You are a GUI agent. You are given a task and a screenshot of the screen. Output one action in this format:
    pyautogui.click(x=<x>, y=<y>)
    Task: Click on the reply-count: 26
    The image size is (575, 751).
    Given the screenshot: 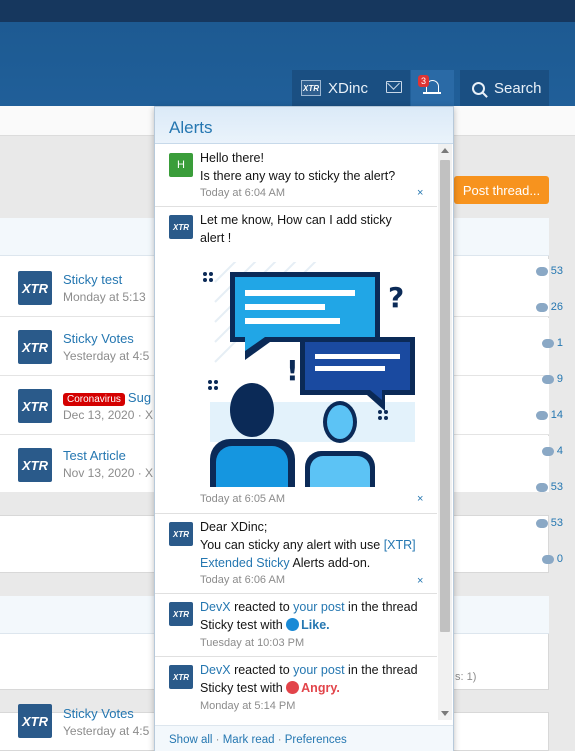 What is the action you would take?
    pyautogui.click(x=549, y=307)
    